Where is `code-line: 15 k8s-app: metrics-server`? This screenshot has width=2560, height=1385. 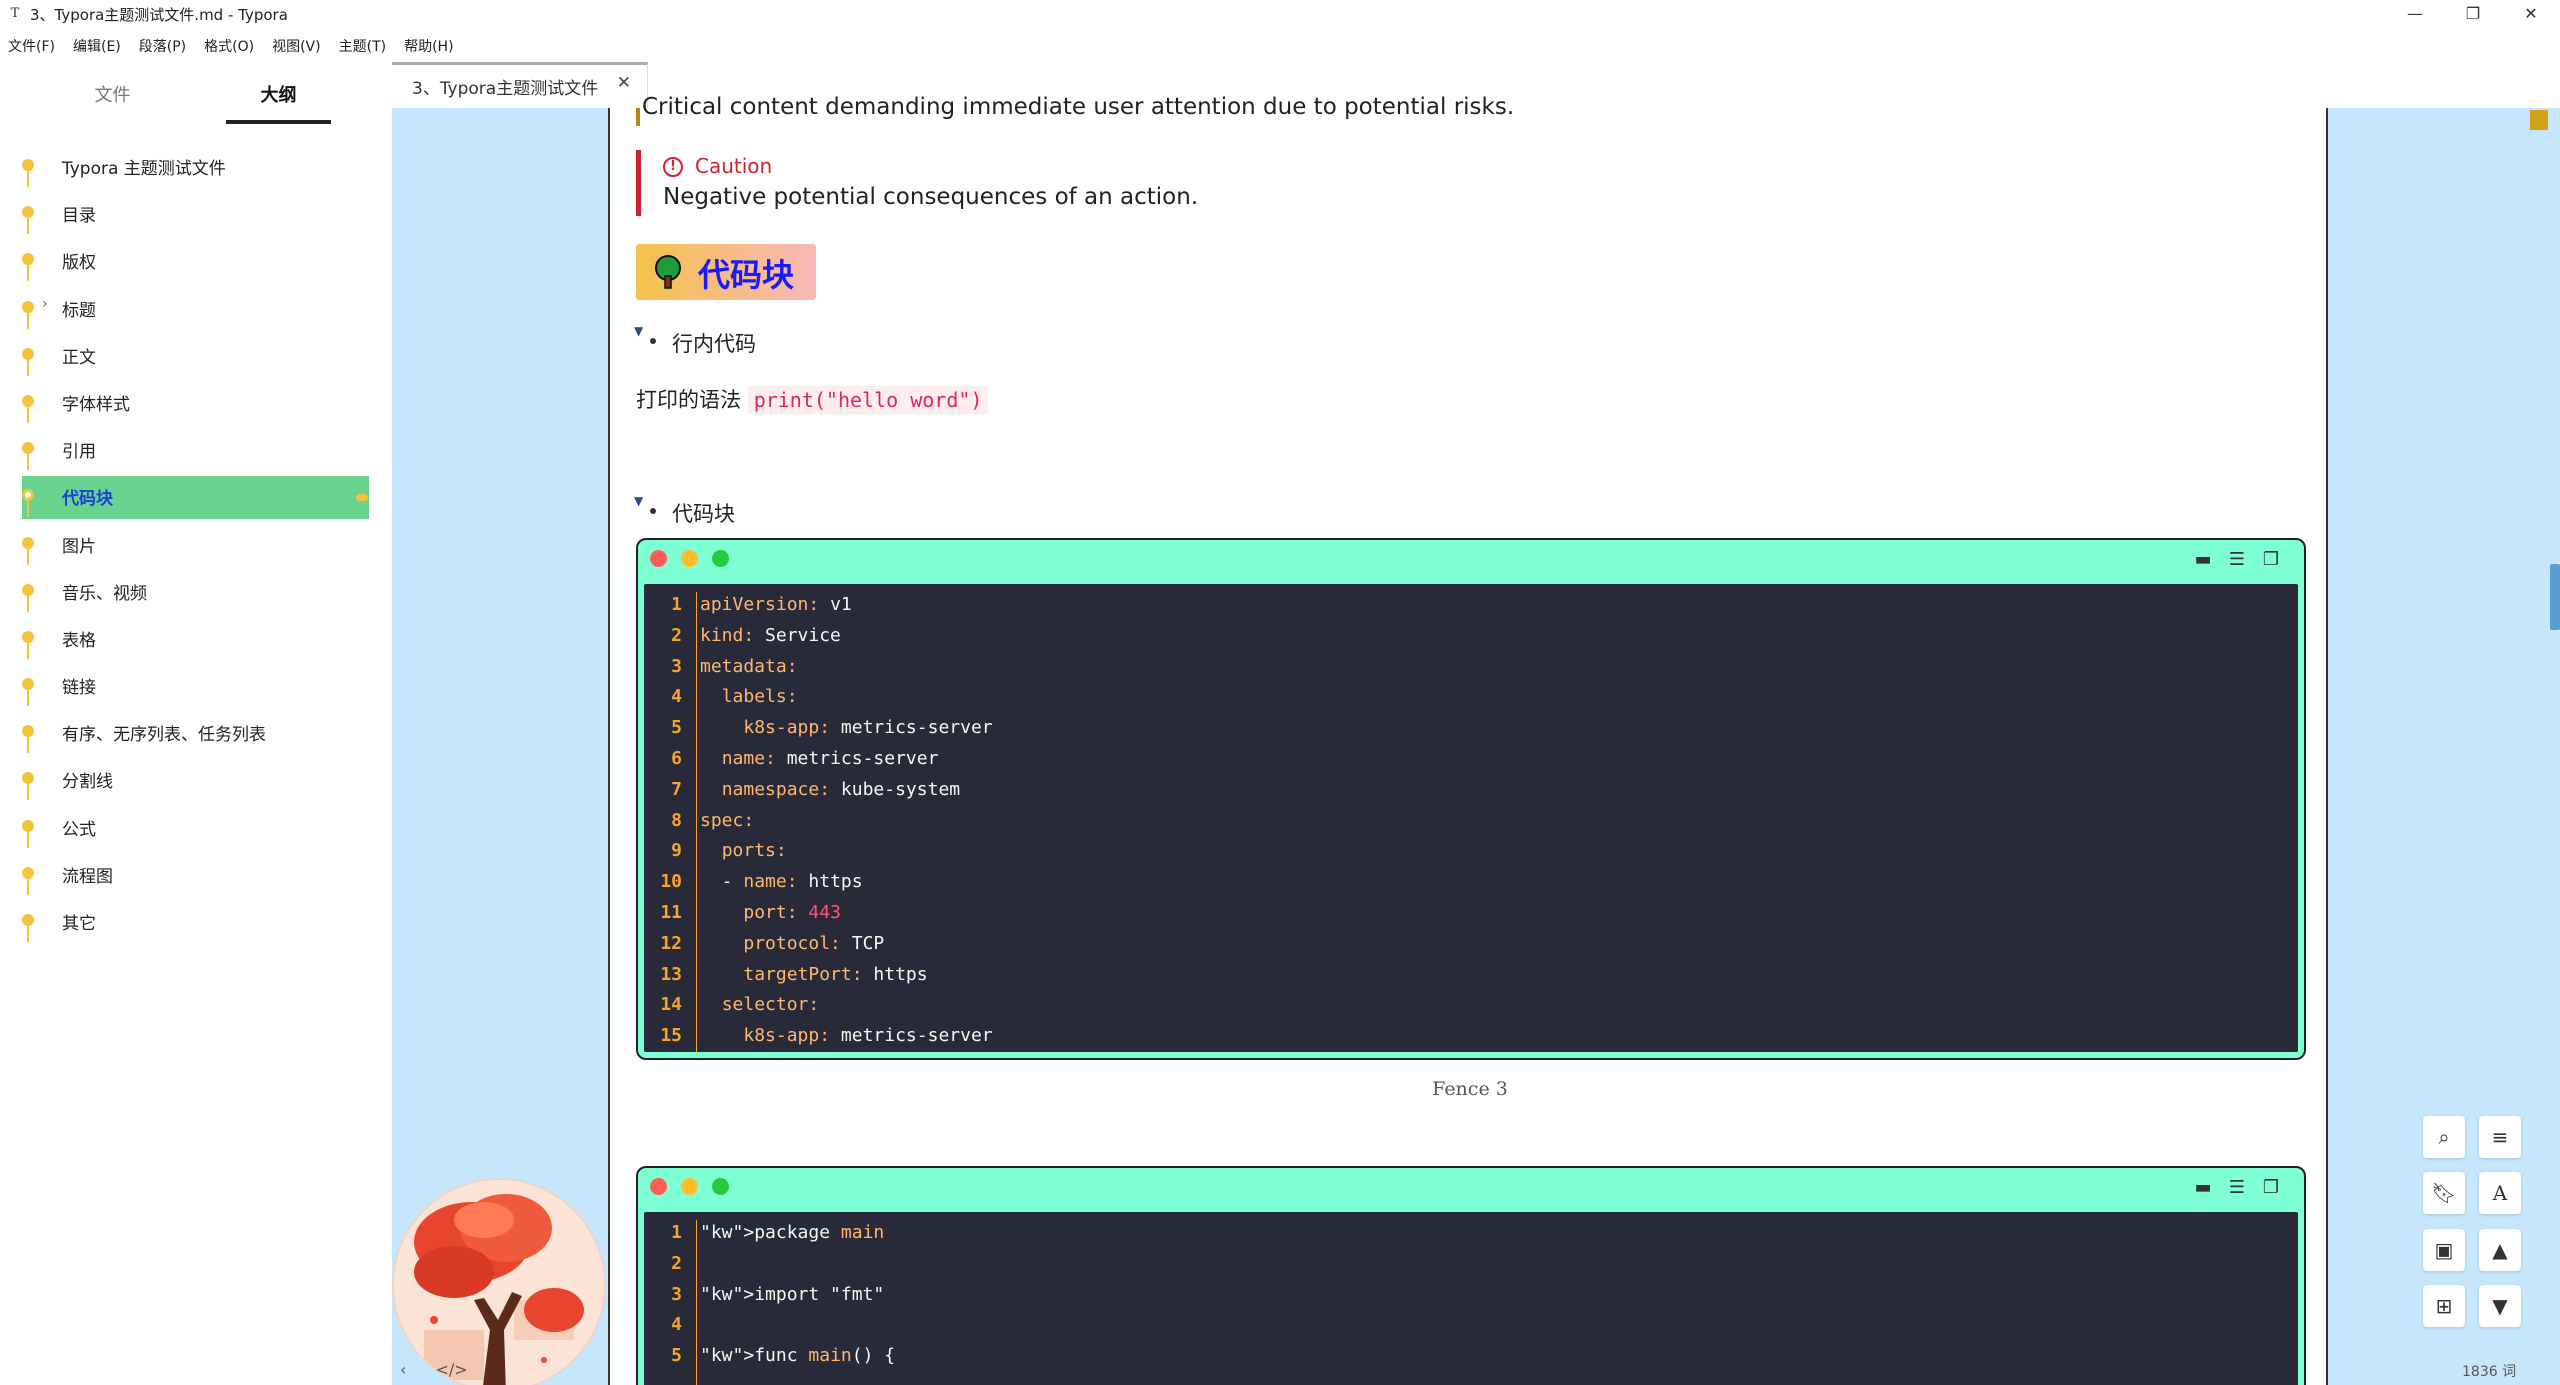
code-line: 15 k8s-app: metrics-server is located at coordinates (1471, 1040).